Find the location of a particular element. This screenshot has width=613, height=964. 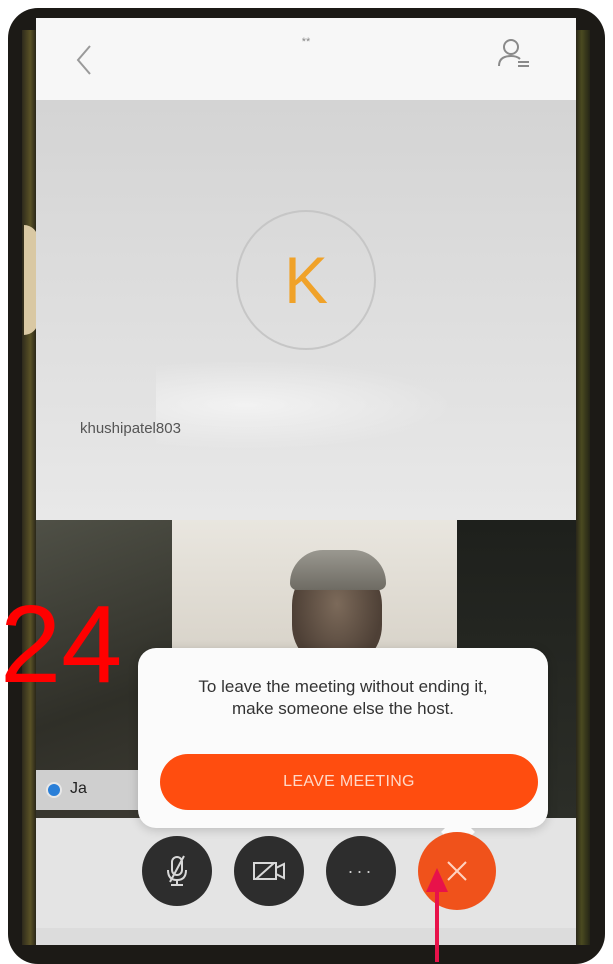

status-icon is located at coordinates (54, 790).